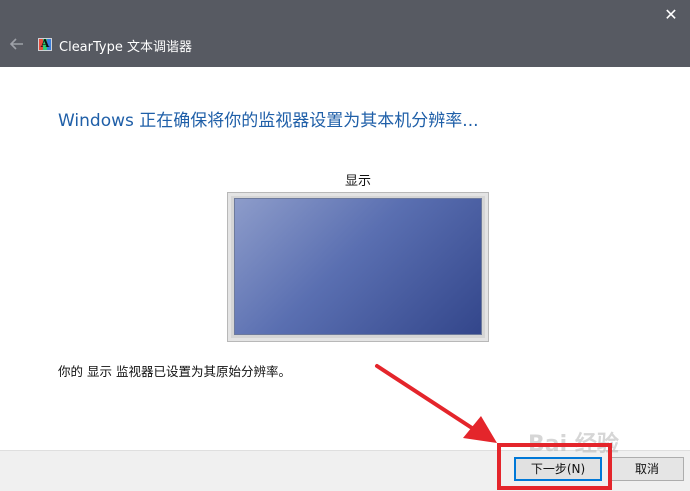 Image resolution: width=690 pixels, height=491 pixels. I want to click on pointer-arrowhead, so click(480, 429).